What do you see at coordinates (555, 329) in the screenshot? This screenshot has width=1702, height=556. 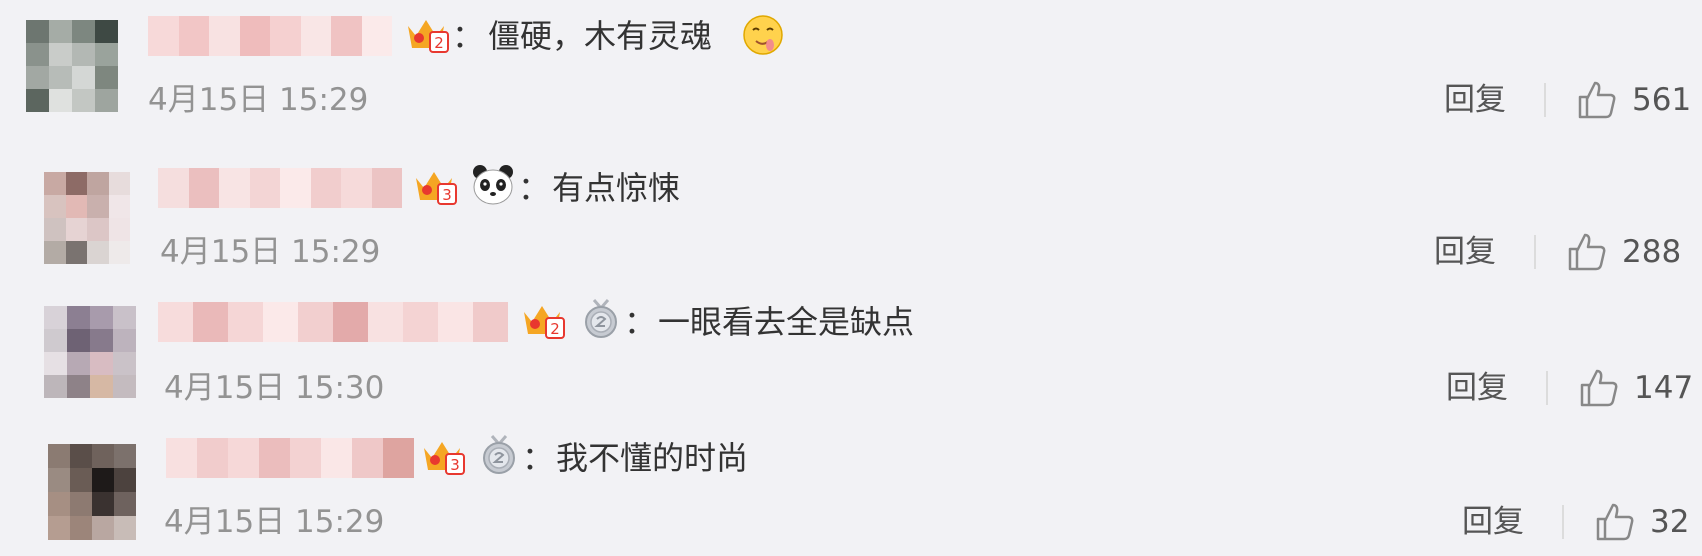 I see `svg-text: 2` at bounding box center [555, 329].